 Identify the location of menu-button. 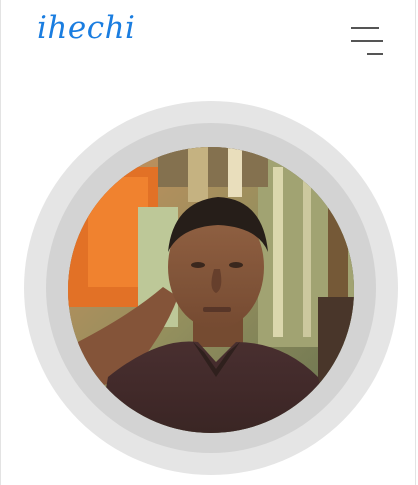
(367, 41).